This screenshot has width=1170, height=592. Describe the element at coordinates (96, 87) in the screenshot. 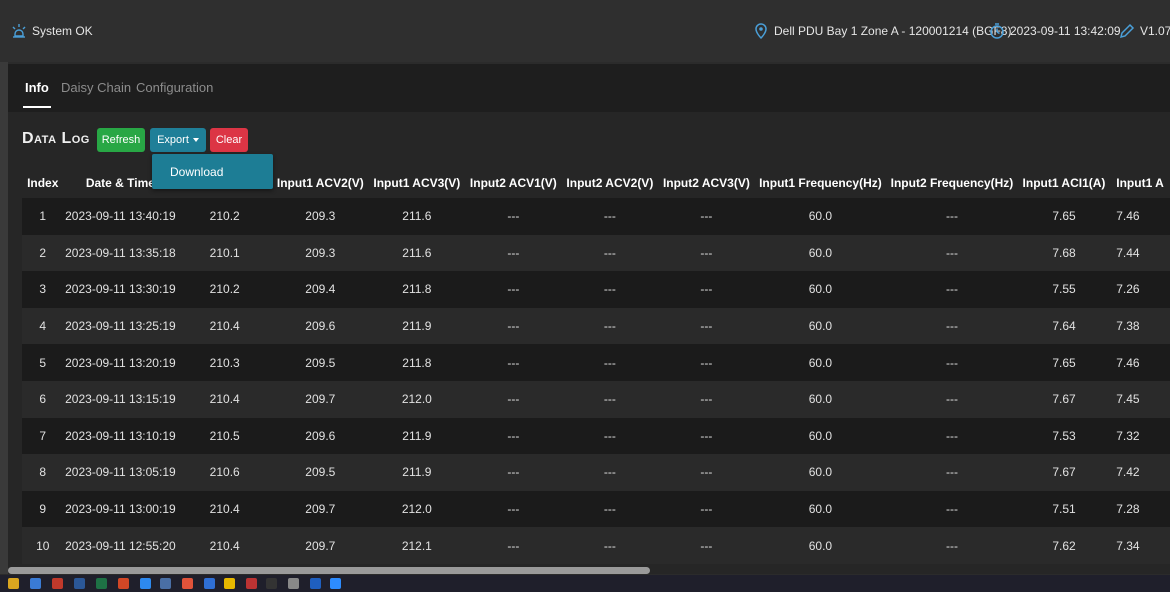

I see `tab-daisy-chain: Daisy Chain` at that location.